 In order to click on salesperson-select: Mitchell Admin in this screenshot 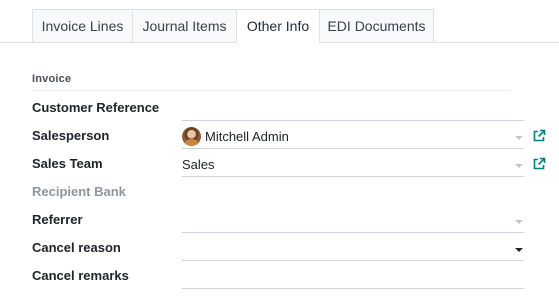, I will do `click(353, 138)`.